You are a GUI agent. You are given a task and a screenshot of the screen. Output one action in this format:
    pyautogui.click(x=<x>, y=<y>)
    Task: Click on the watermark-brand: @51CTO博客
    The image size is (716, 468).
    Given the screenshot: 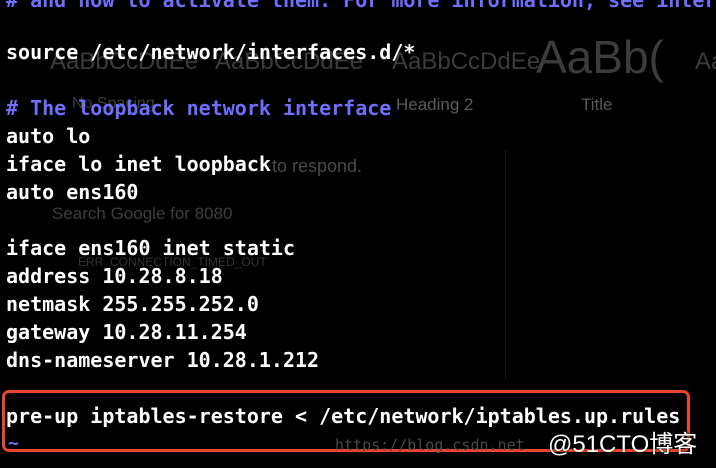 What is the action you would take?
    pyautogui.click(x=623, y=444)
    